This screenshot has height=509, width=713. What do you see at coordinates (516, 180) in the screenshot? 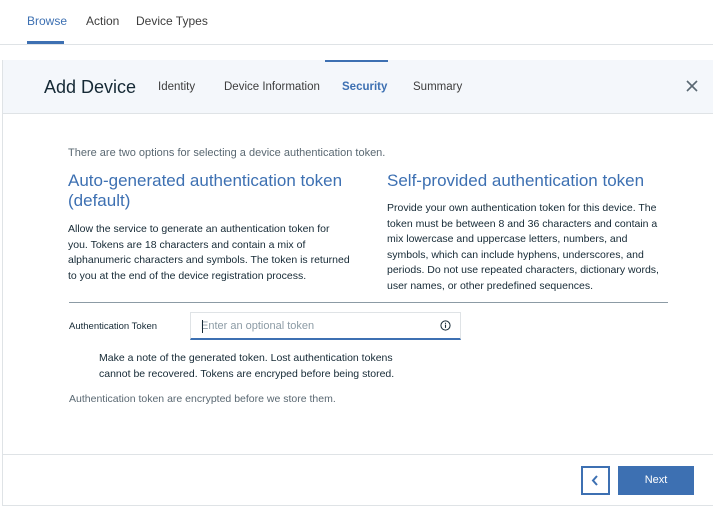
I see `self-token-title: Self-provided authentication token` at bounding box center [516, 180].